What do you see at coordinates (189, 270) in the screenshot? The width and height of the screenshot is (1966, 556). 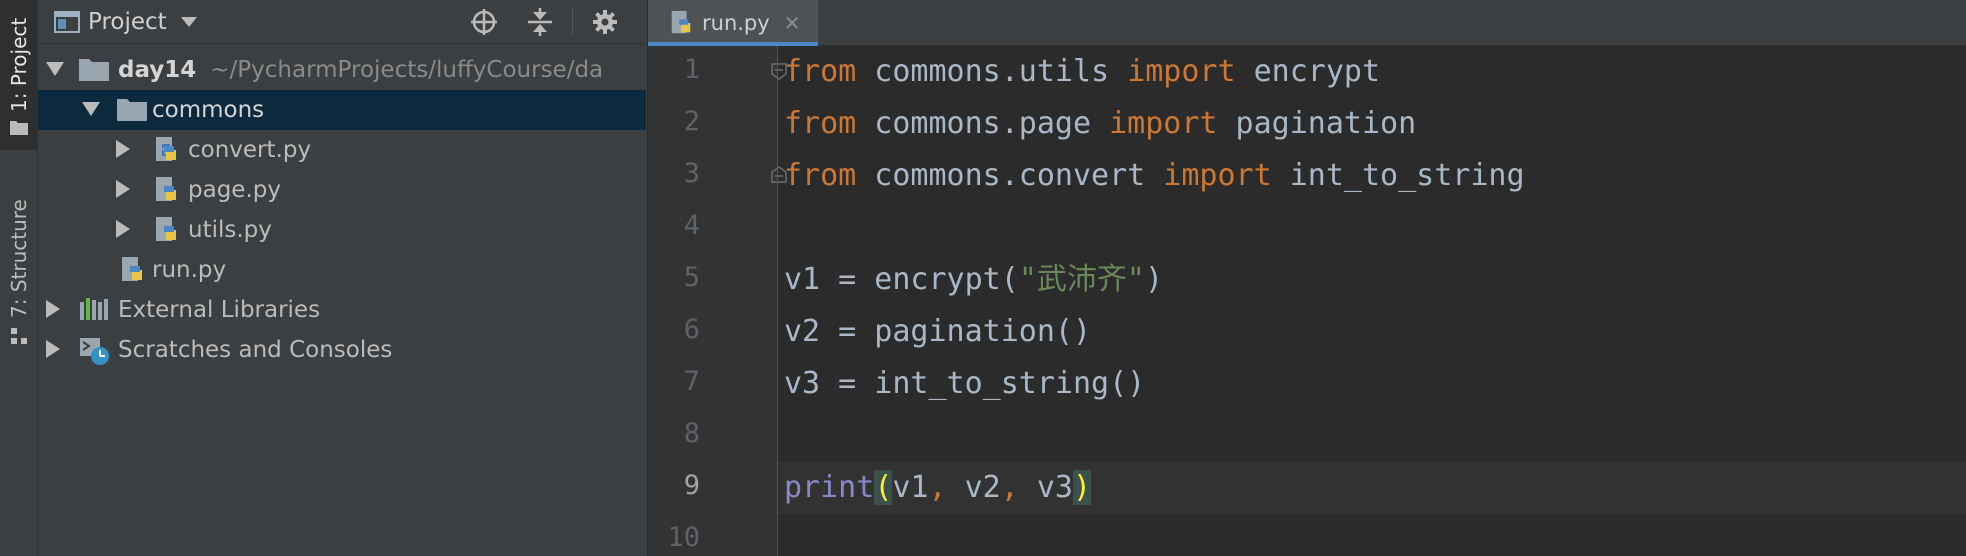 I see `tree-item-label: run.py` at bounding box center [189, 270].